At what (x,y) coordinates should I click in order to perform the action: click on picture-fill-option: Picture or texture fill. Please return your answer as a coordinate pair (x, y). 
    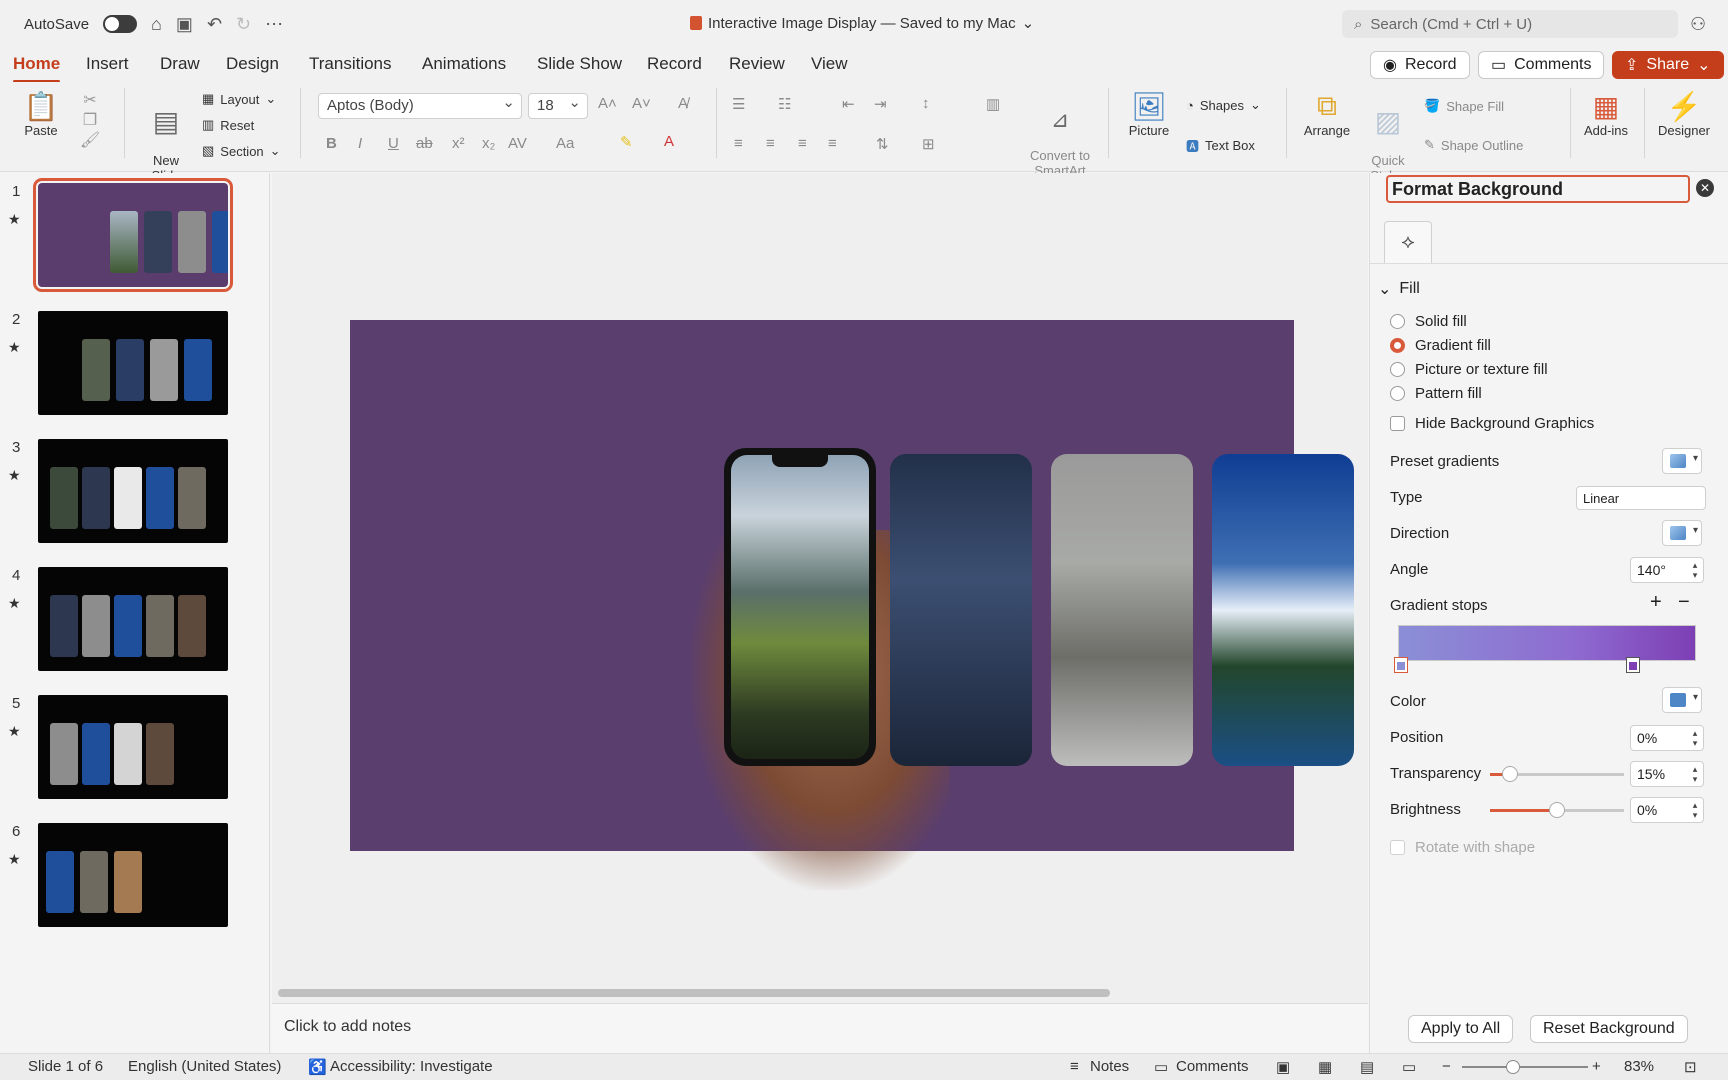
    Looking at the image, I should click on (1469, 369).